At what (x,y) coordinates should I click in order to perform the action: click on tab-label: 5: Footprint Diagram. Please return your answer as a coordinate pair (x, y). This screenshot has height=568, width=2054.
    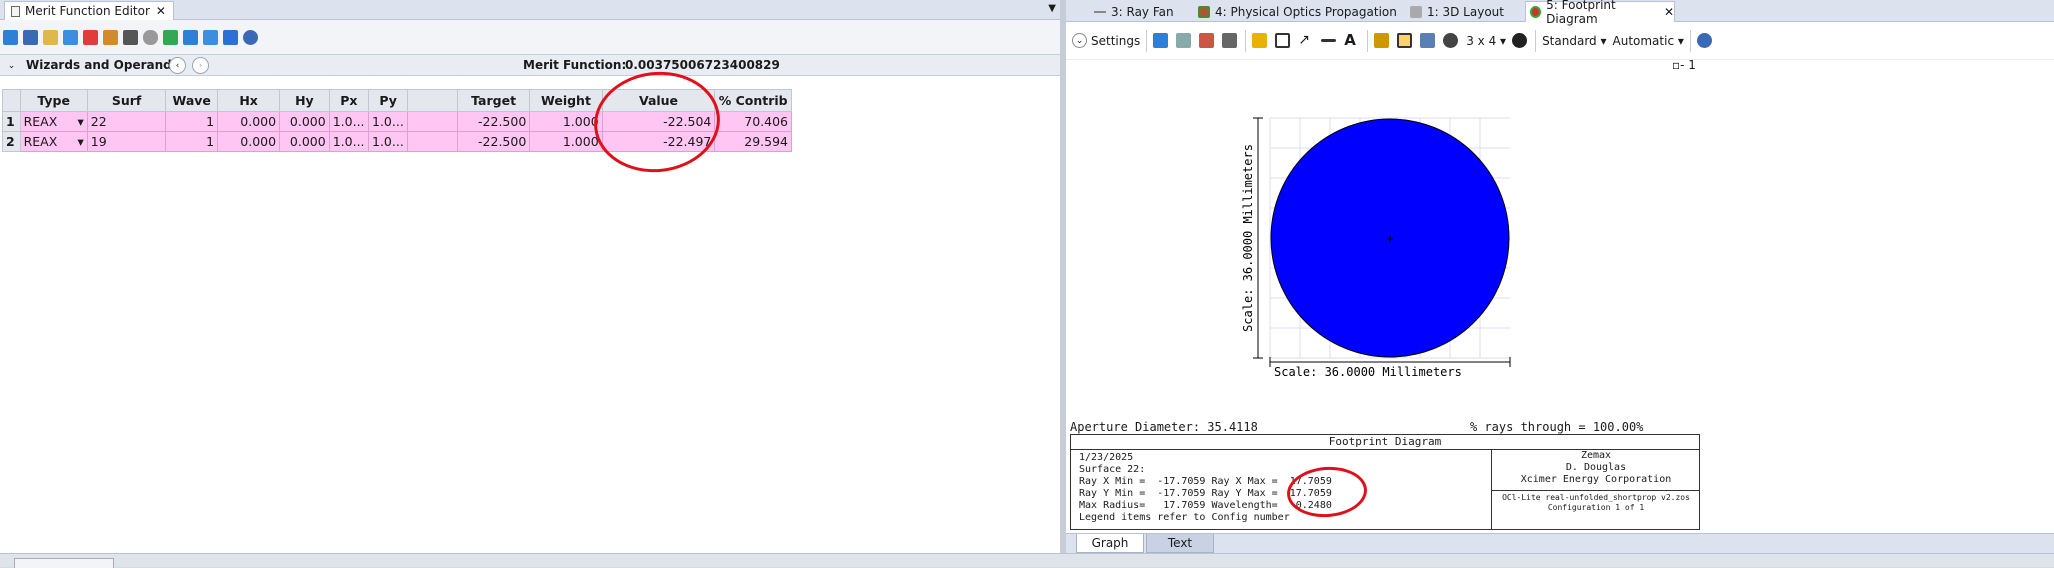
    Looking at the image, I should click on (1581, 13).